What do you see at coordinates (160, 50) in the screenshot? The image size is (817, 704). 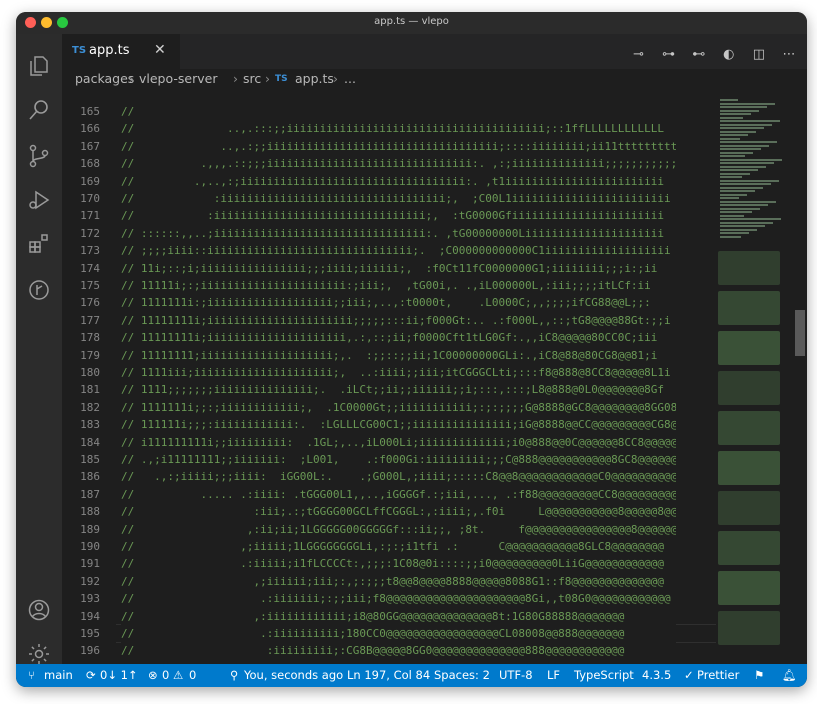 I see `close-tab-icon: ✕` at bounding box center [160, 50].